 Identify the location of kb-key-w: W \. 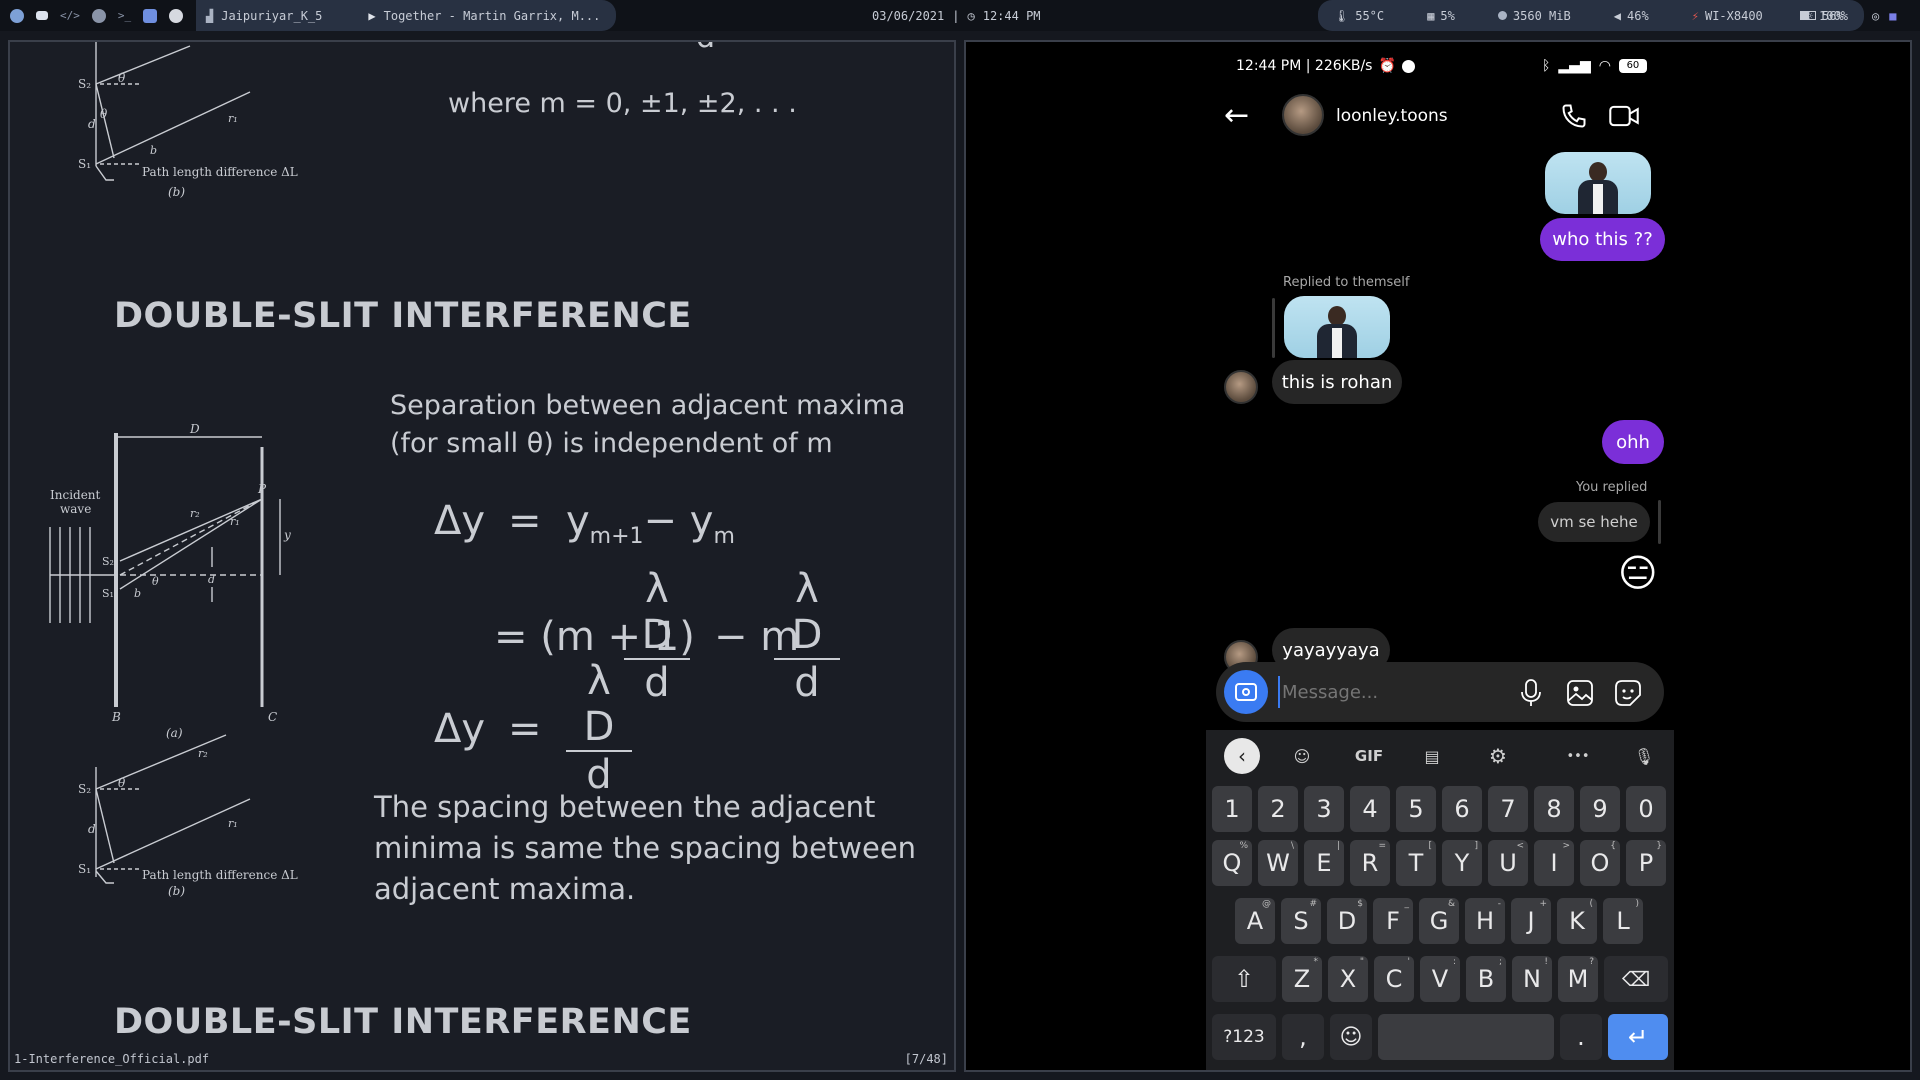
(1278, 863).